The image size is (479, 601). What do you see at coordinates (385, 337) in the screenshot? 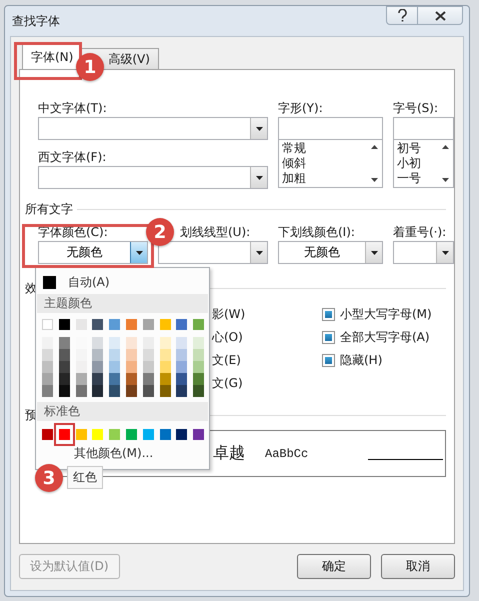
I see `checkbox-label: 全部大写字母(A)` at bounding box center [385, 337].